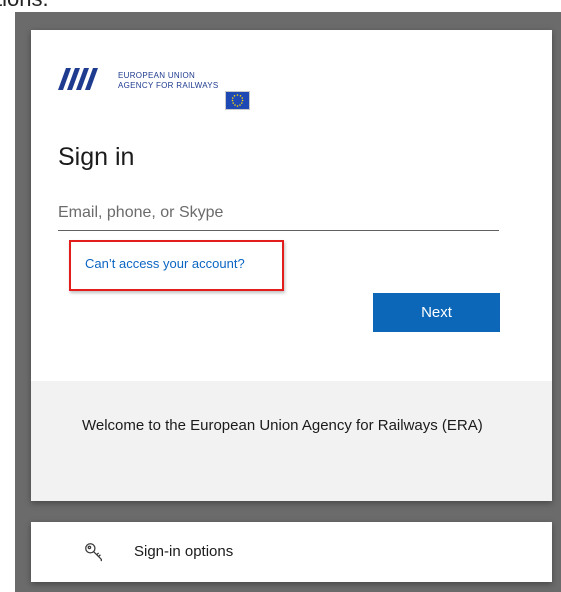  I want to click on next-button: Next, so click(436, 312).